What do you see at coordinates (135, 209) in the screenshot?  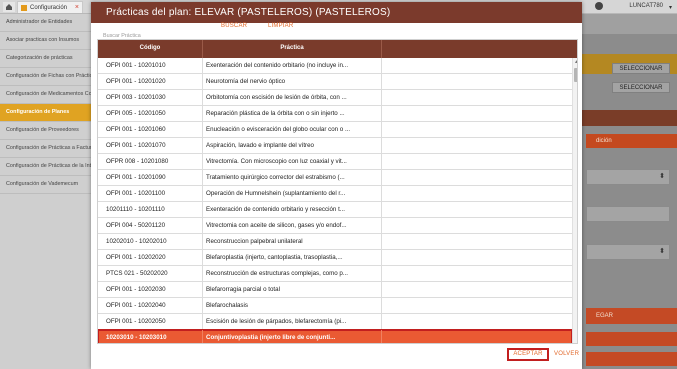 I see `cell-code: 10201110 - 10201110` at bounding box center [135, 209].